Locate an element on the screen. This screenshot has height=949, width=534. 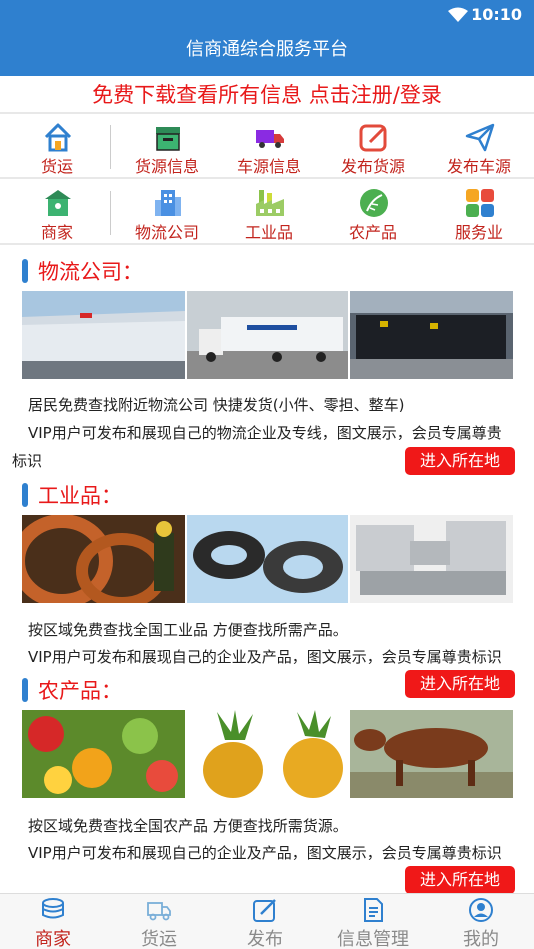
tab-info-management: 信息管理 is located at coordinates (373, 921).